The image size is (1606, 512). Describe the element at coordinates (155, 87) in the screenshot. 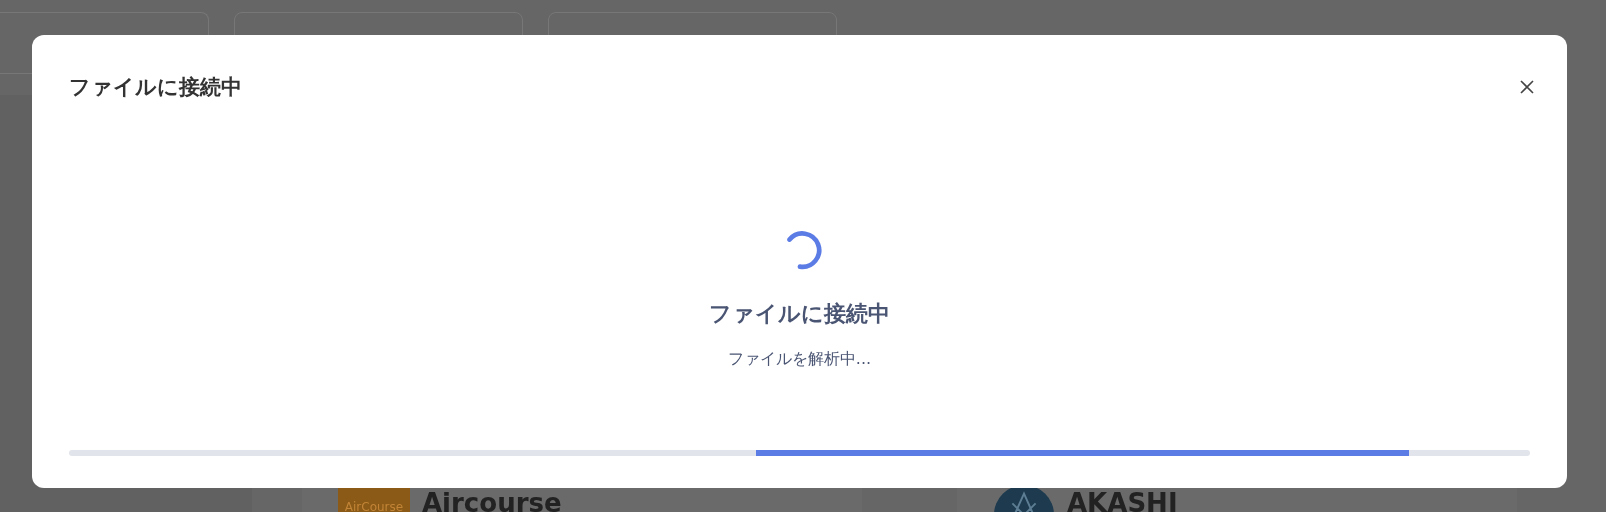

I see `dialog-title: ファイルに接続中` at that location.